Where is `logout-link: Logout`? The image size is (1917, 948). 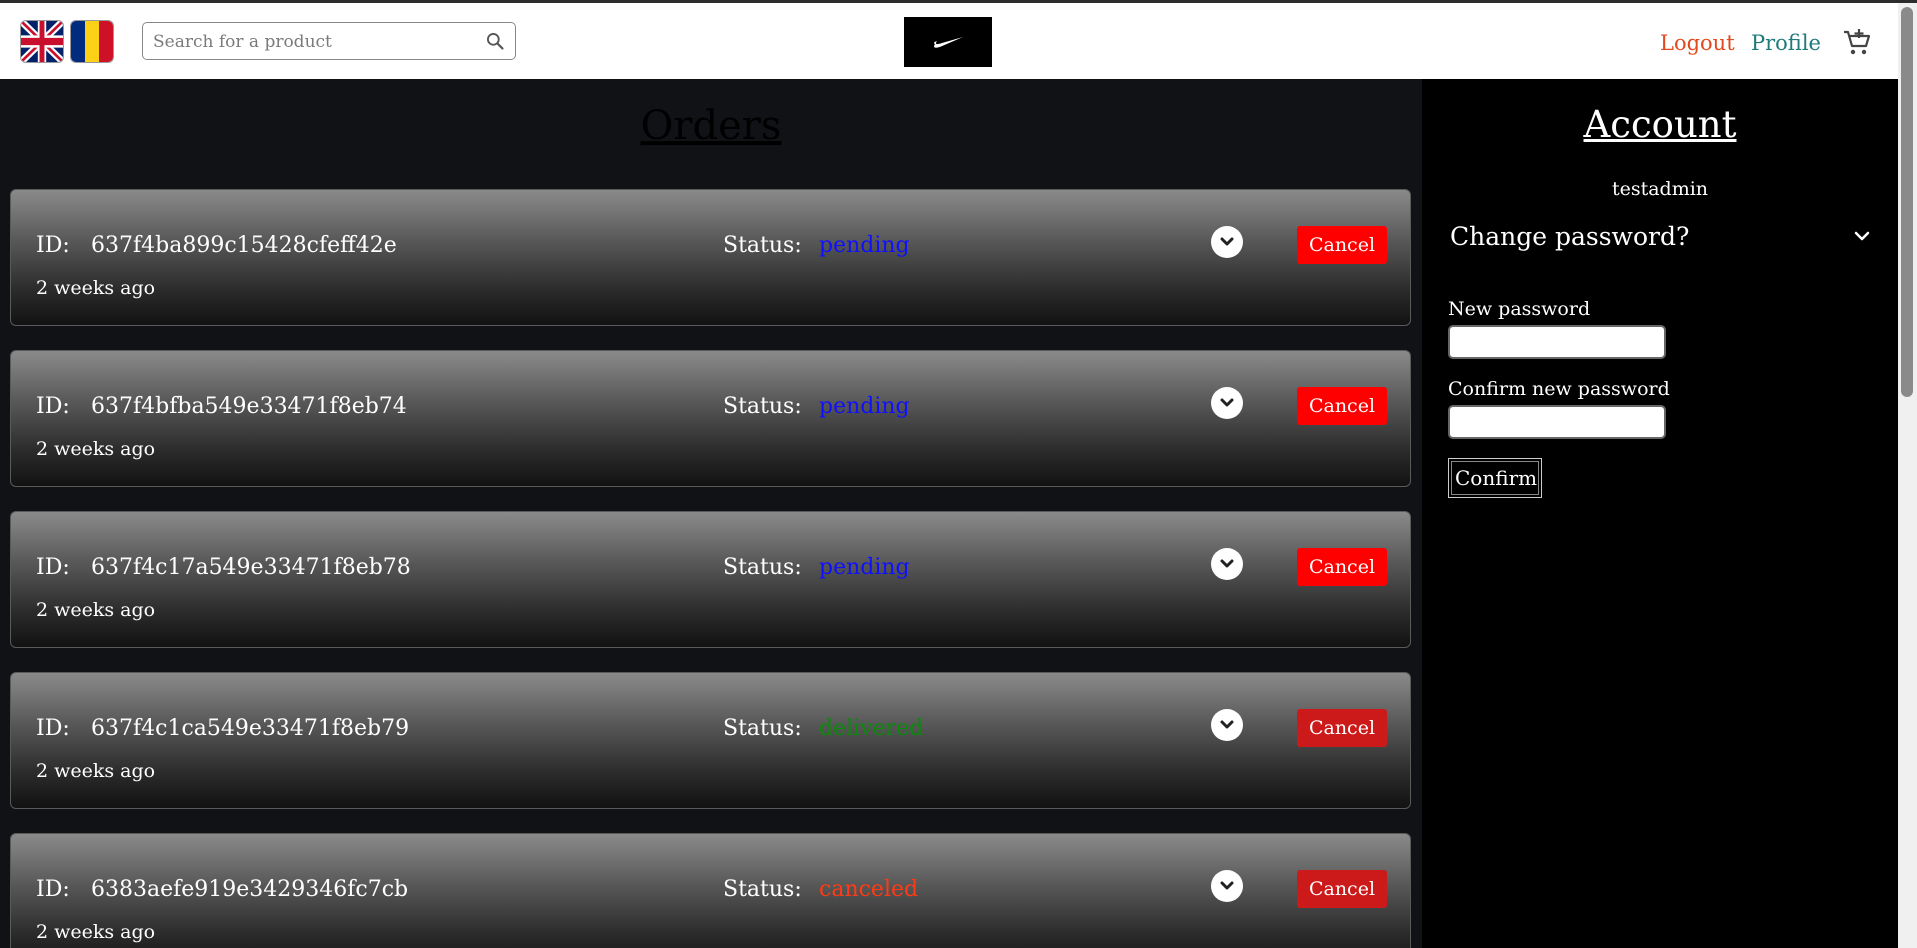 logout-link: Logout is located at coordinates (1697, 43).